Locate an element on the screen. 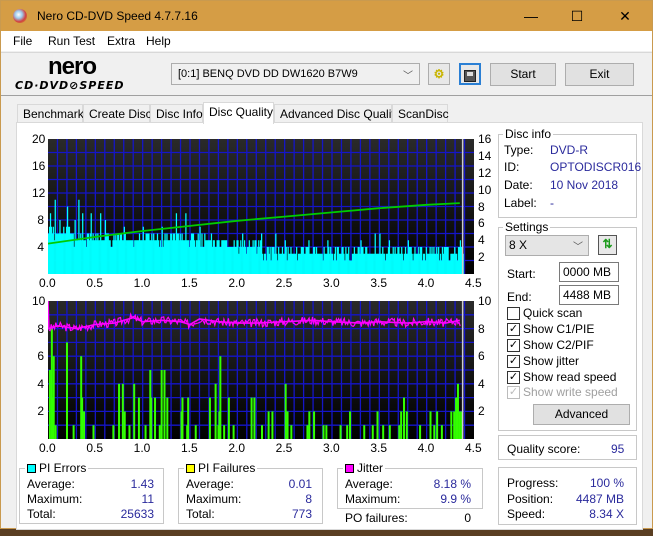 Image resolution: width=653 pixels, height=536 pixels. pi-errors-average-label: Average: is located at coordinates (51, 484).